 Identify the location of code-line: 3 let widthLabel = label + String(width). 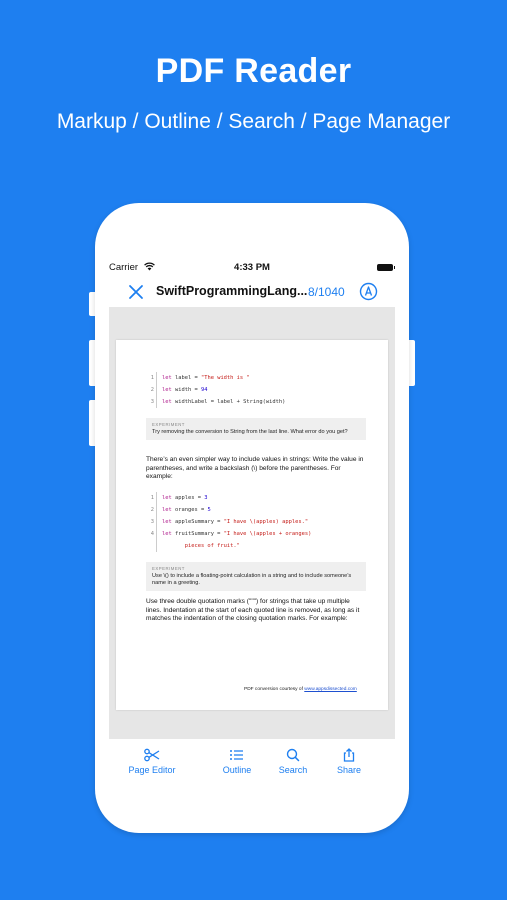
(214, 402).